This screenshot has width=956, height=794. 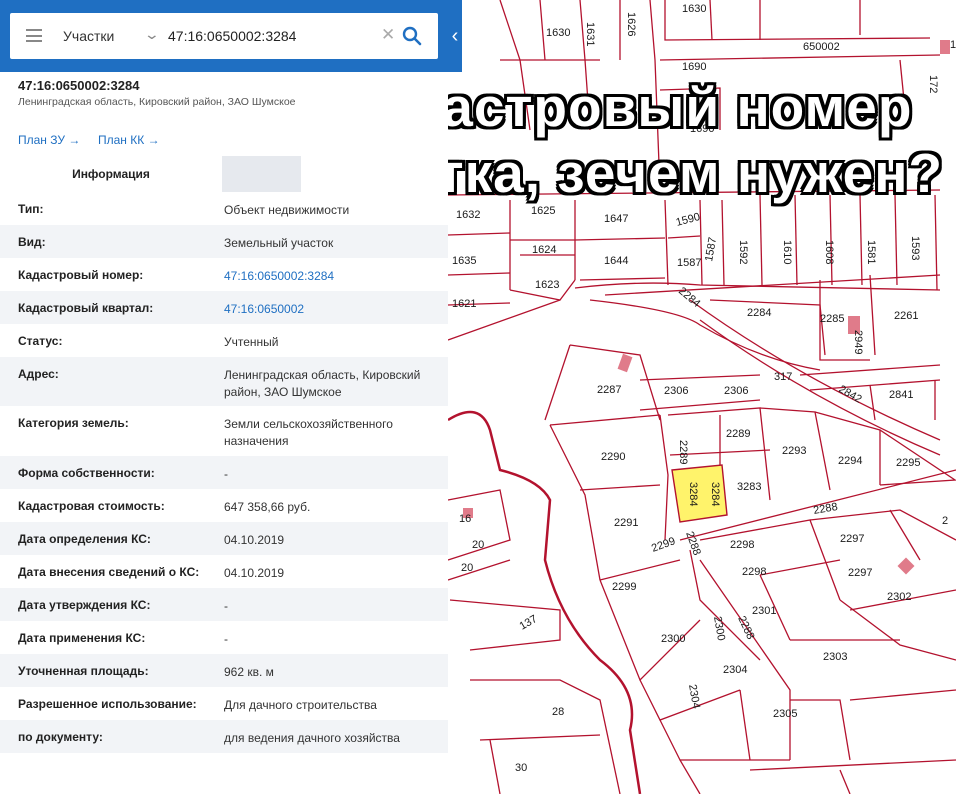 What do you see at coordinates (787, 252) in the screenshot?
I see `plot-label: 1610` at bounding box center [787, 252].